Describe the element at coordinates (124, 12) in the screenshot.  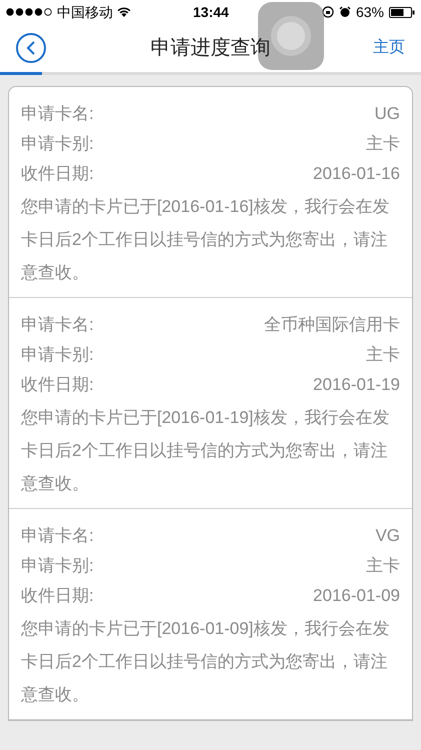
I see `wifi-icon` at that location.